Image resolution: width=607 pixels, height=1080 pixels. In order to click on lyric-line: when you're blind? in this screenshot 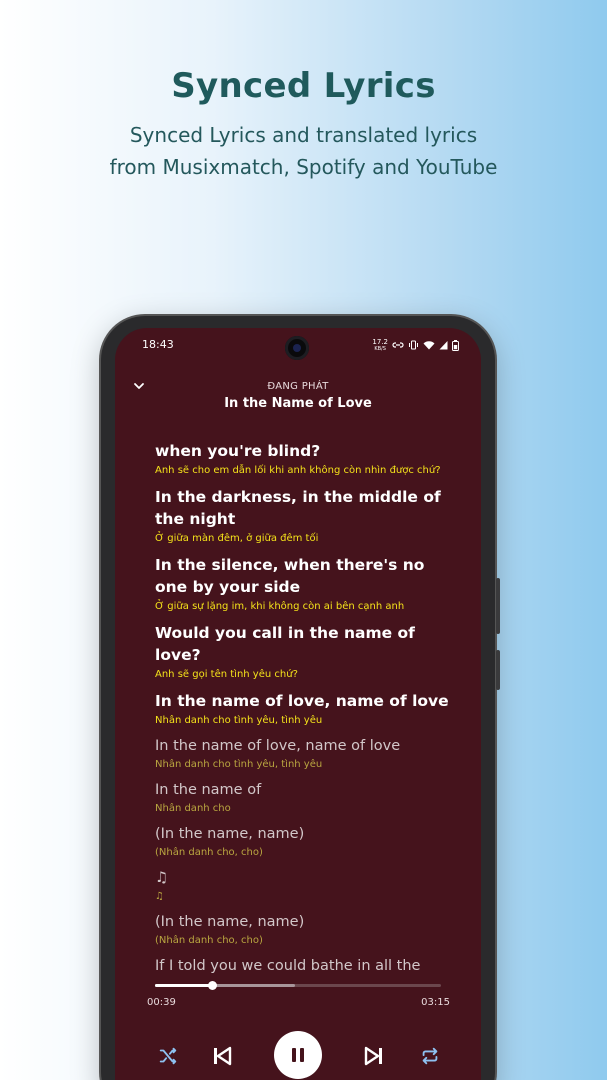, I will do `click(238, 451)`.